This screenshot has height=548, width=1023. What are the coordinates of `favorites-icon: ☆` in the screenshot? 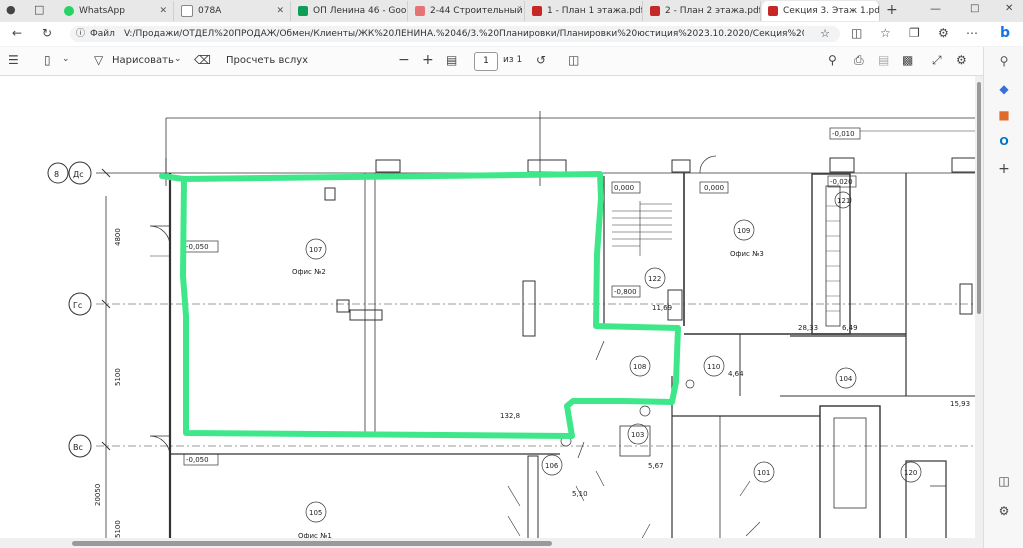 It's located at (885, 33).